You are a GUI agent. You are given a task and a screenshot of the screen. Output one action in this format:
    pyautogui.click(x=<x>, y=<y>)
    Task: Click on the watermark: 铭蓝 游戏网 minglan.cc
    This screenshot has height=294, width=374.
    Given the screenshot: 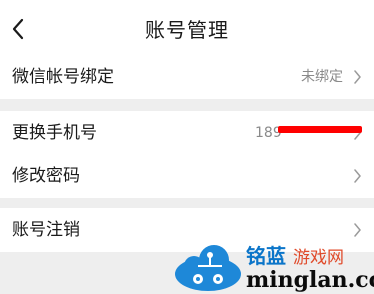 What is the action you would take?
    pyautogui.click(x=273, y=266)
    